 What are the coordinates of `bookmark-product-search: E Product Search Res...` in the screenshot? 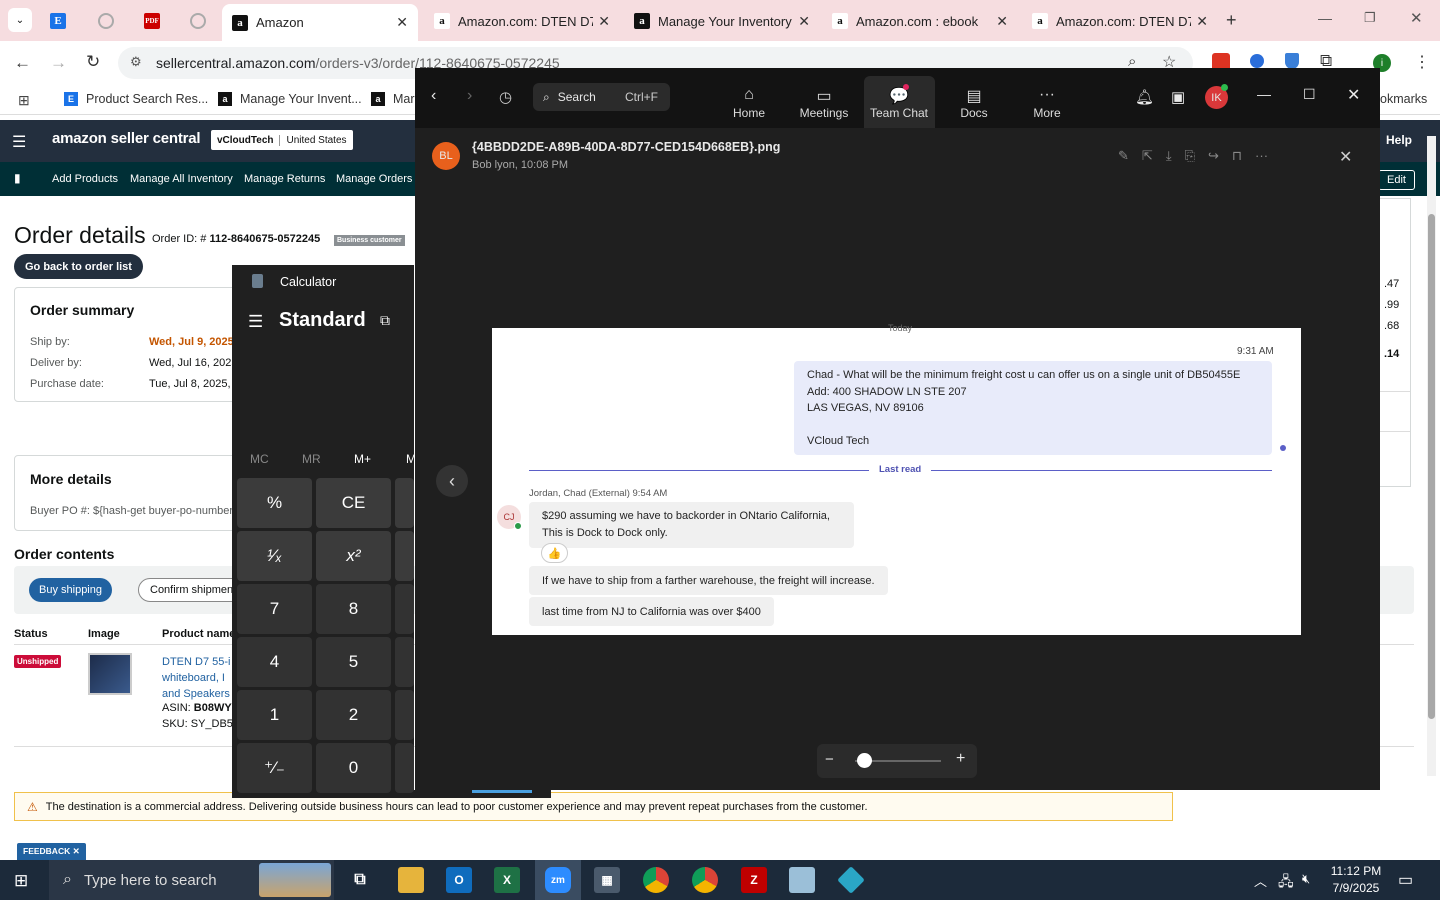 It's located at (136, 99).